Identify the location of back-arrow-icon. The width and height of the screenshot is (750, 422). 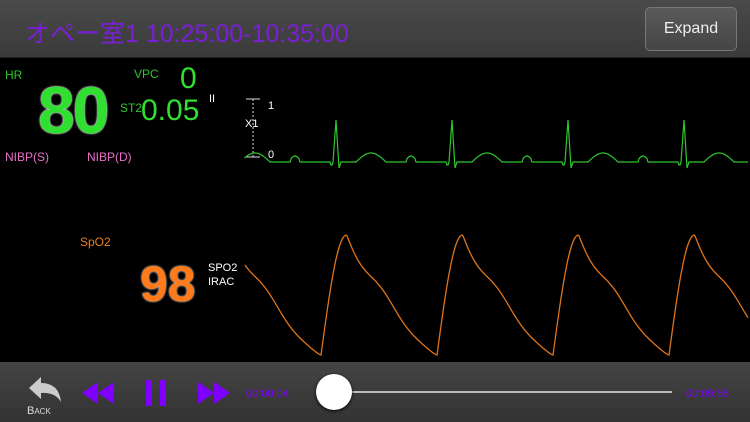
(45, 389).